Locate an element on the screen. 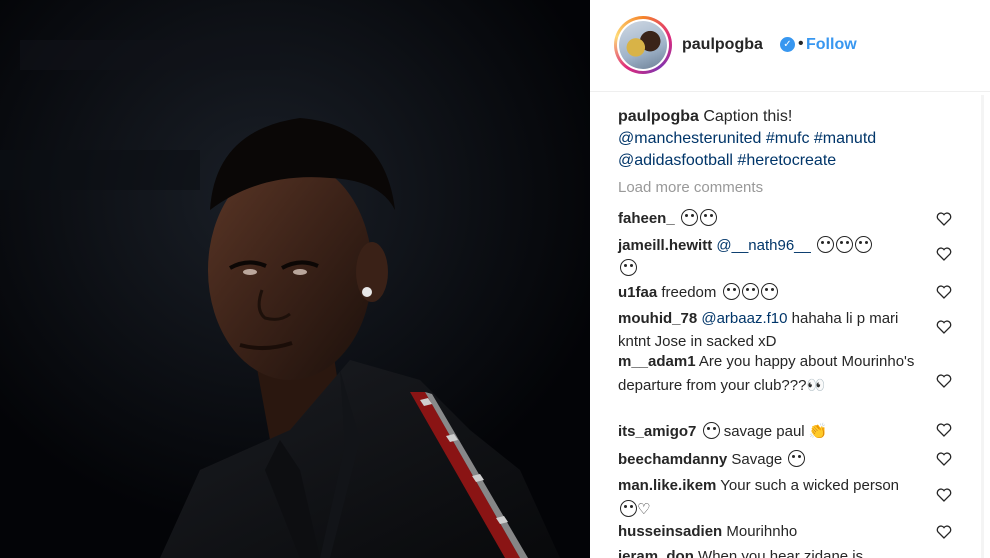 This screenshot has width=990, height=558. comment-text: Mourihnho is located at coordinates (762, 531).